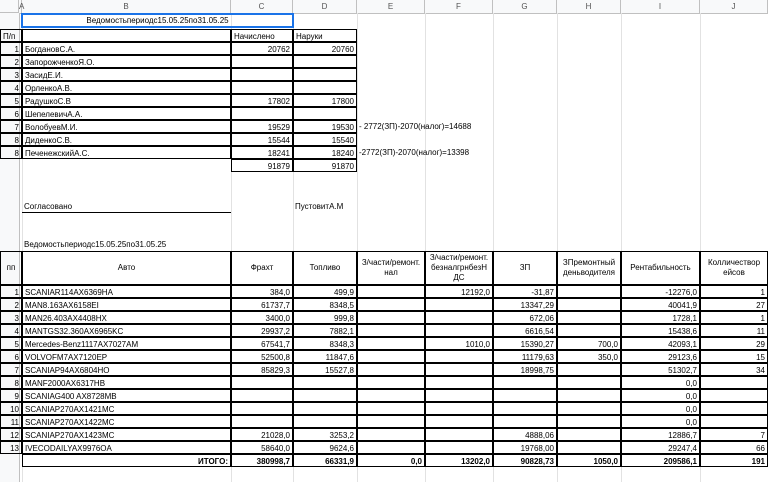  What do you see at coordinates (126, 460) in the screenshot?
I see `bottom-total-label: ИТОГО:` at bounding box center [126, 460].